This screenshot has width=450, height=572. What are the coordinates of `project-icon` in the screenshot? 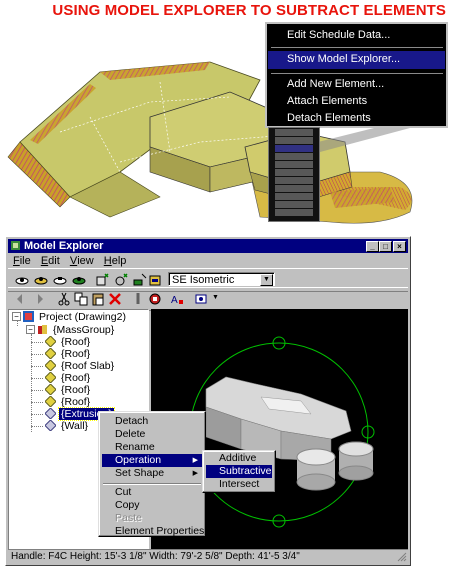 It's located at (28, 316).